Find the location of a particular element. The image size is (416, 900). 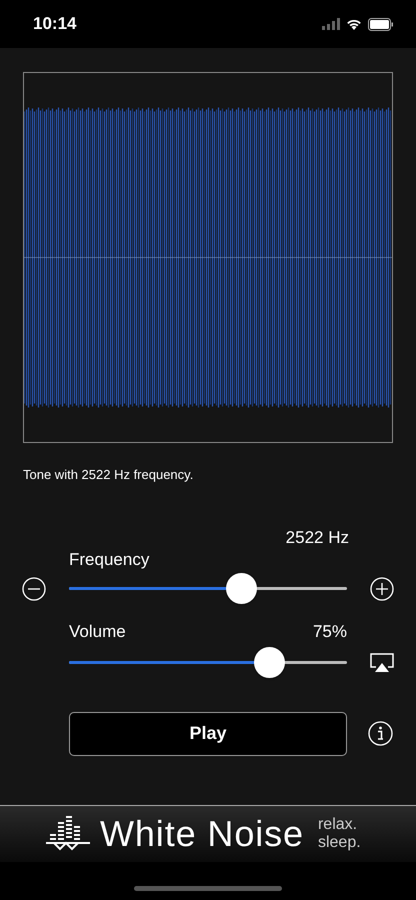

equalizer-icon is located at coordinates (68, 834).